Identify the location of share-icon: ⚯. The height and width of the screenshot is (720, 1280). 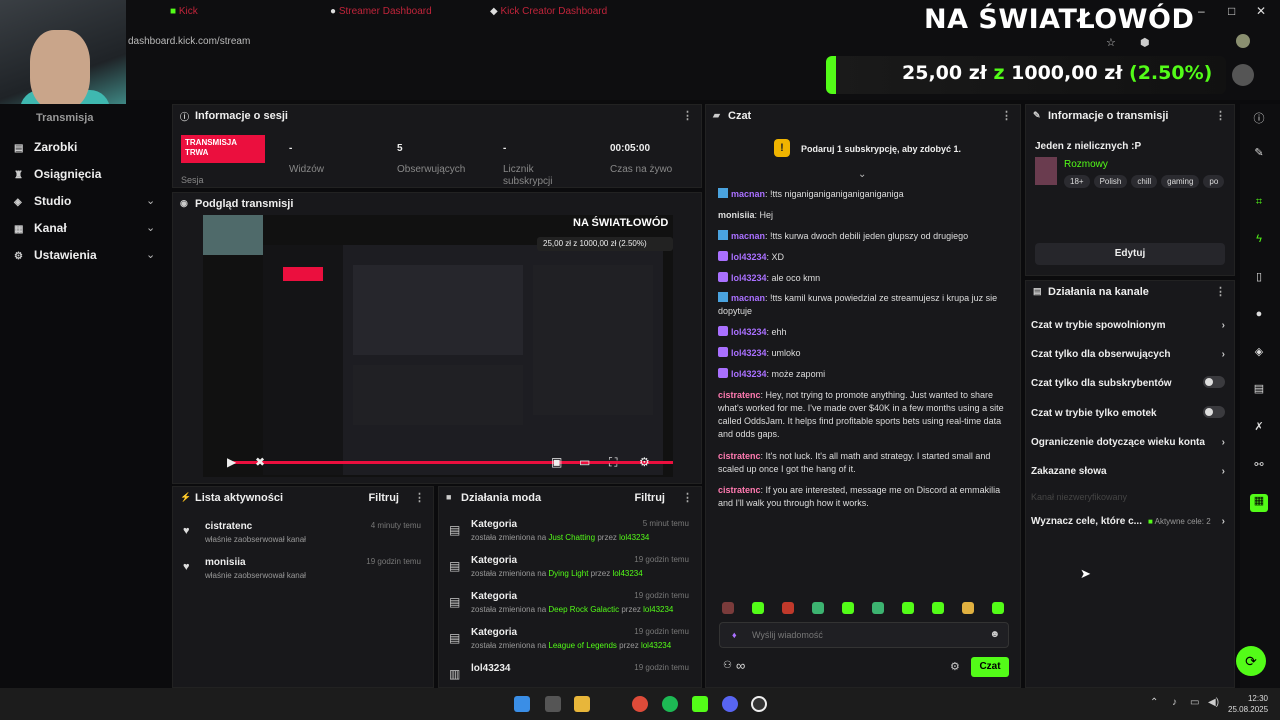
(1259, 467).